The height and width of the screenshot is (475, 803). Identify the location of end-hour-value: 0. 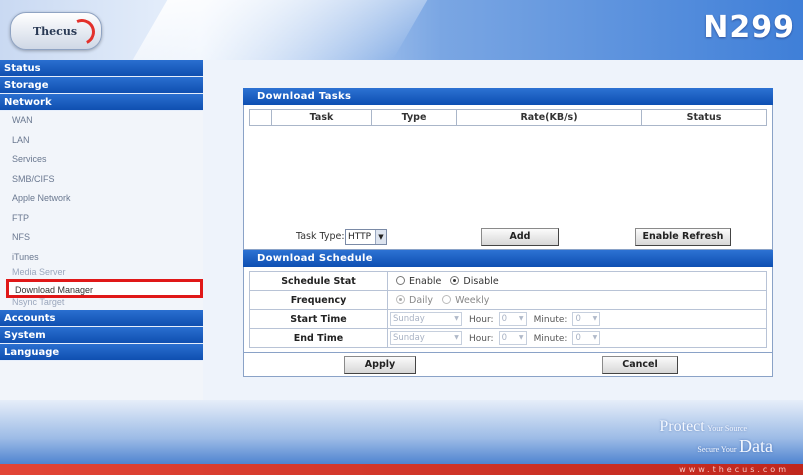
(504, 338).